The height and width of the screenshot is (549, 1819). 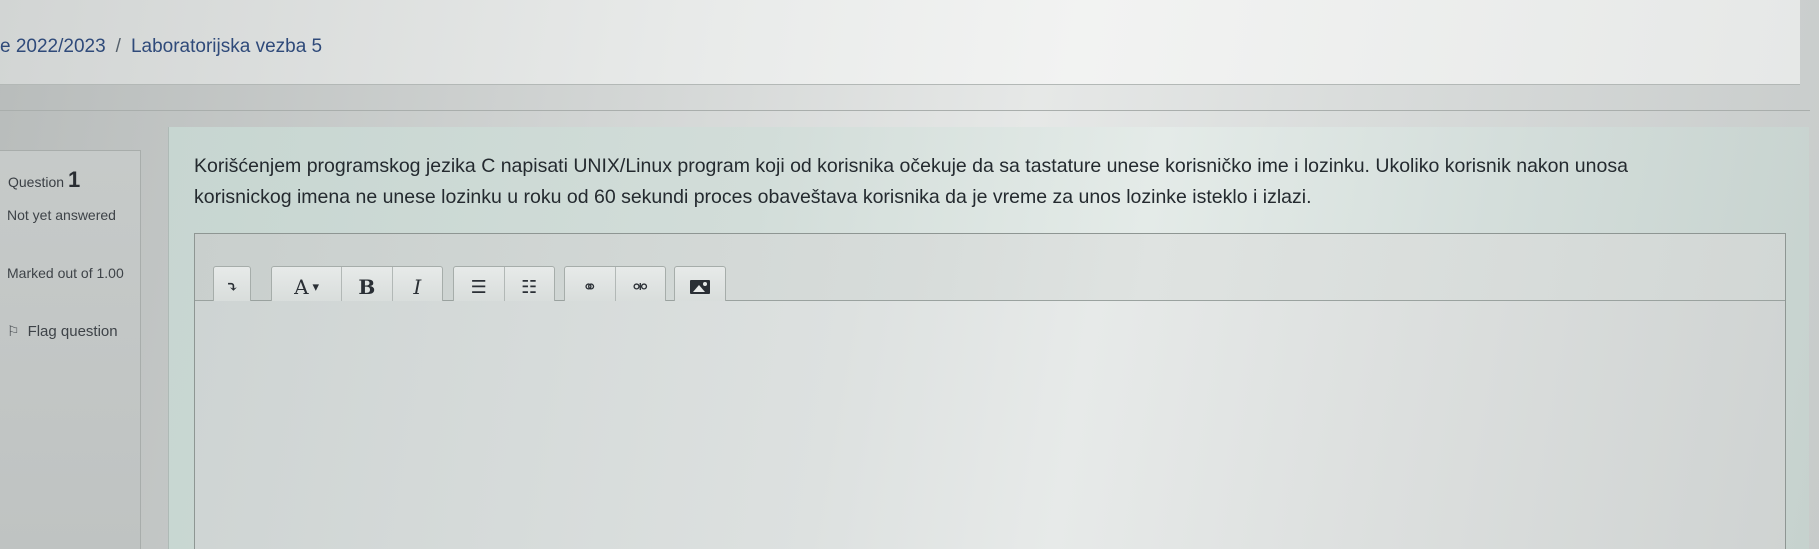 I want to click on image-icon, so click(x=700, y=287).